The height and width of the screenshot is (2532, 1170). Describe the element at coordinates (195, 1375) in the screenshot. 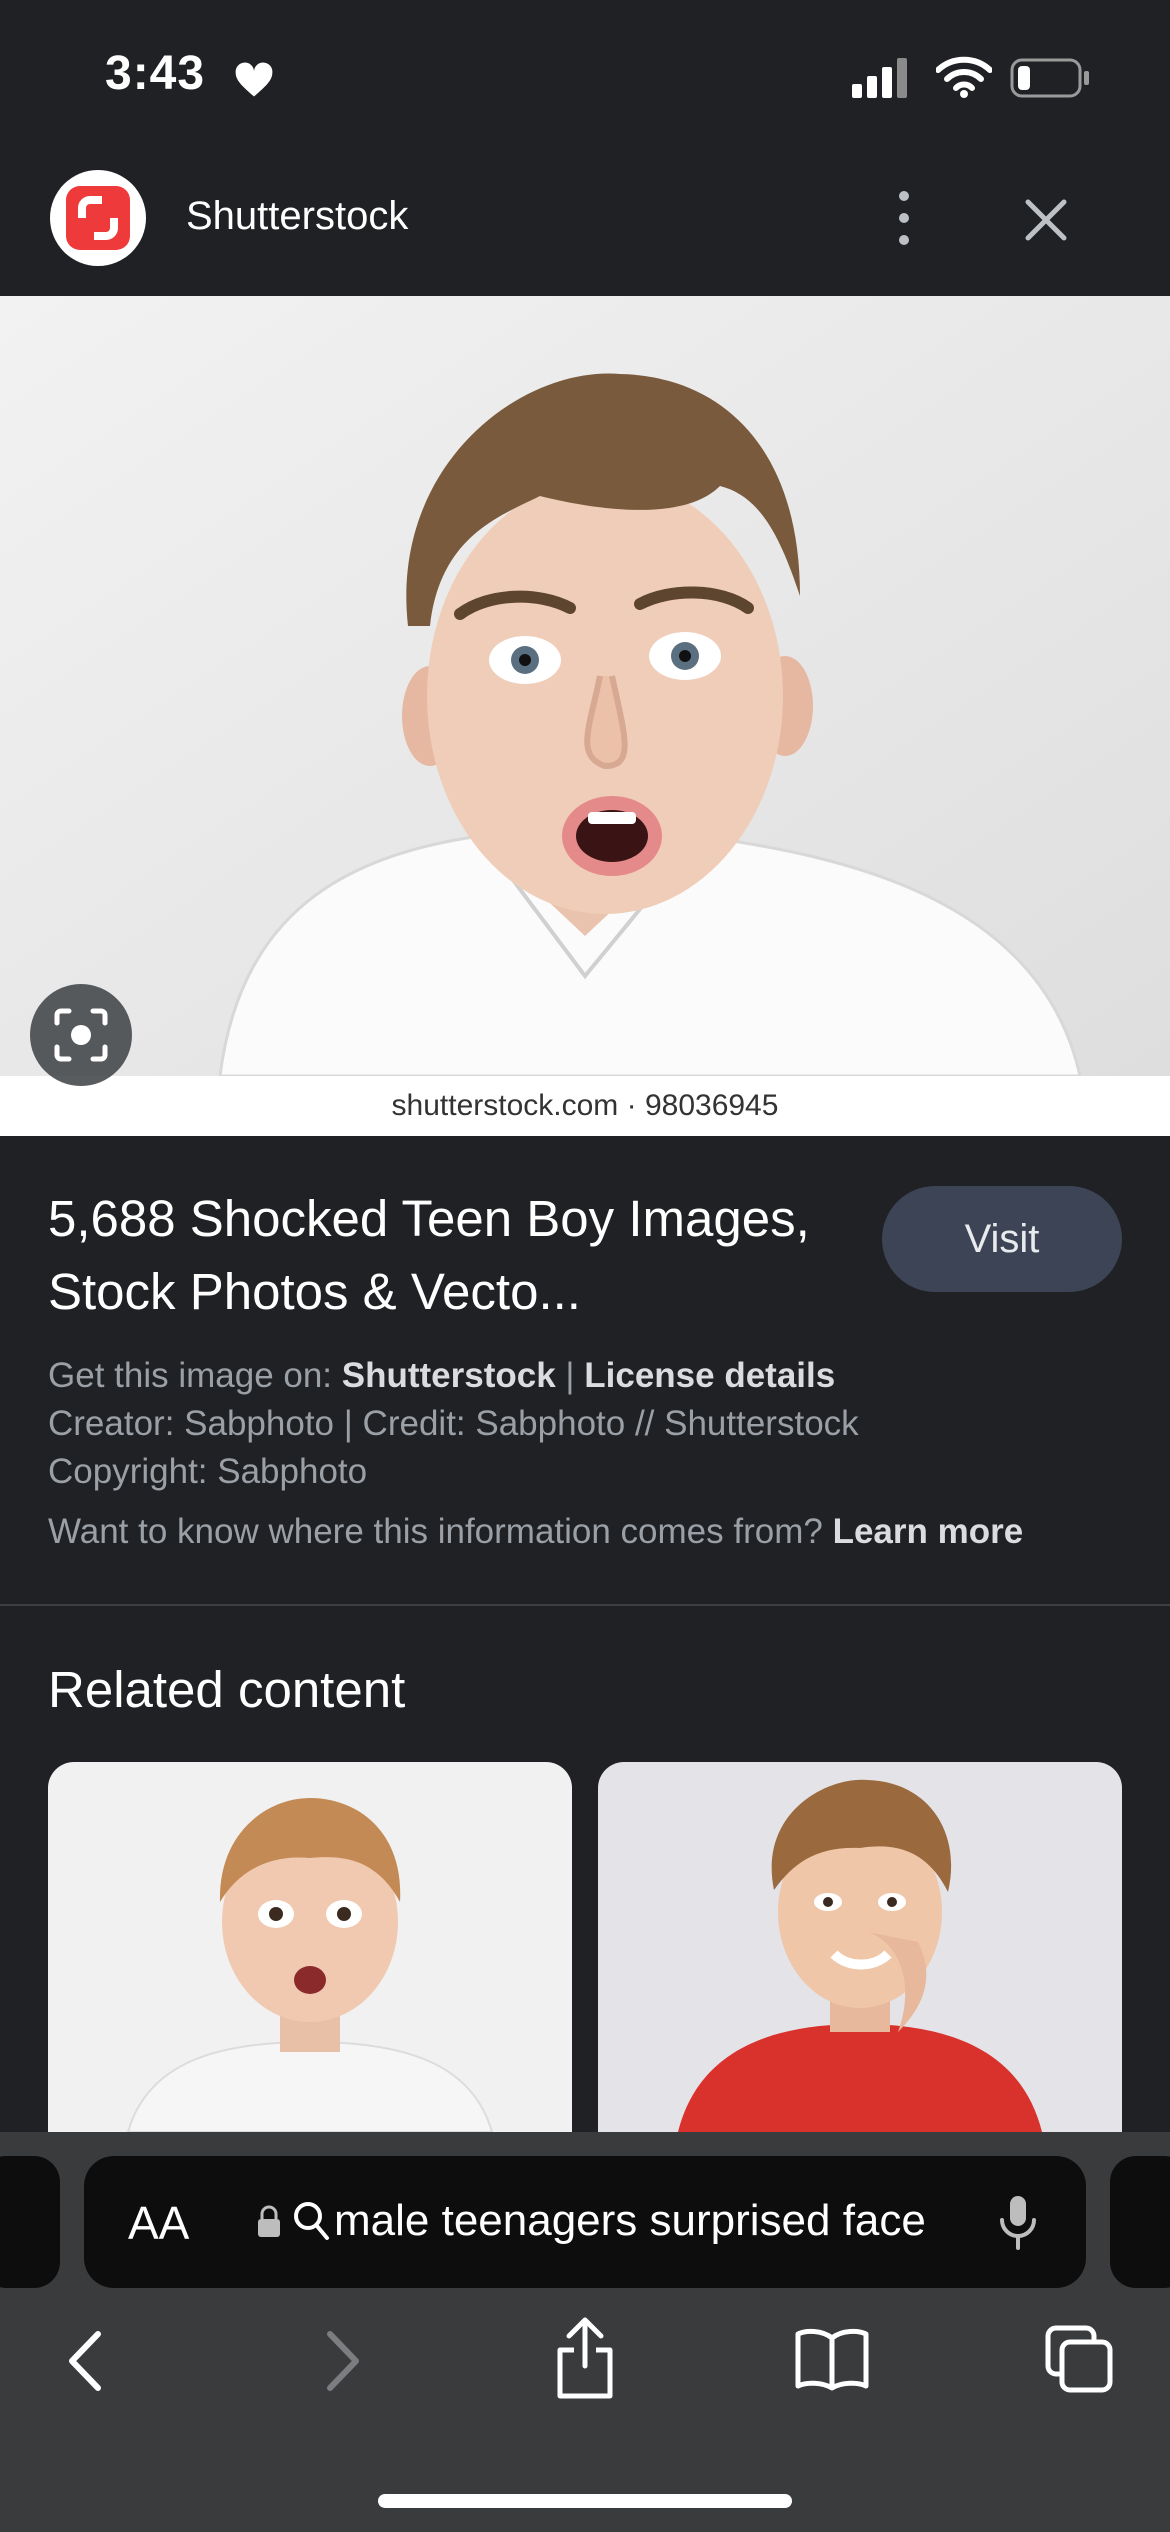

I see `source-prefix: Get this image on:` at that location.